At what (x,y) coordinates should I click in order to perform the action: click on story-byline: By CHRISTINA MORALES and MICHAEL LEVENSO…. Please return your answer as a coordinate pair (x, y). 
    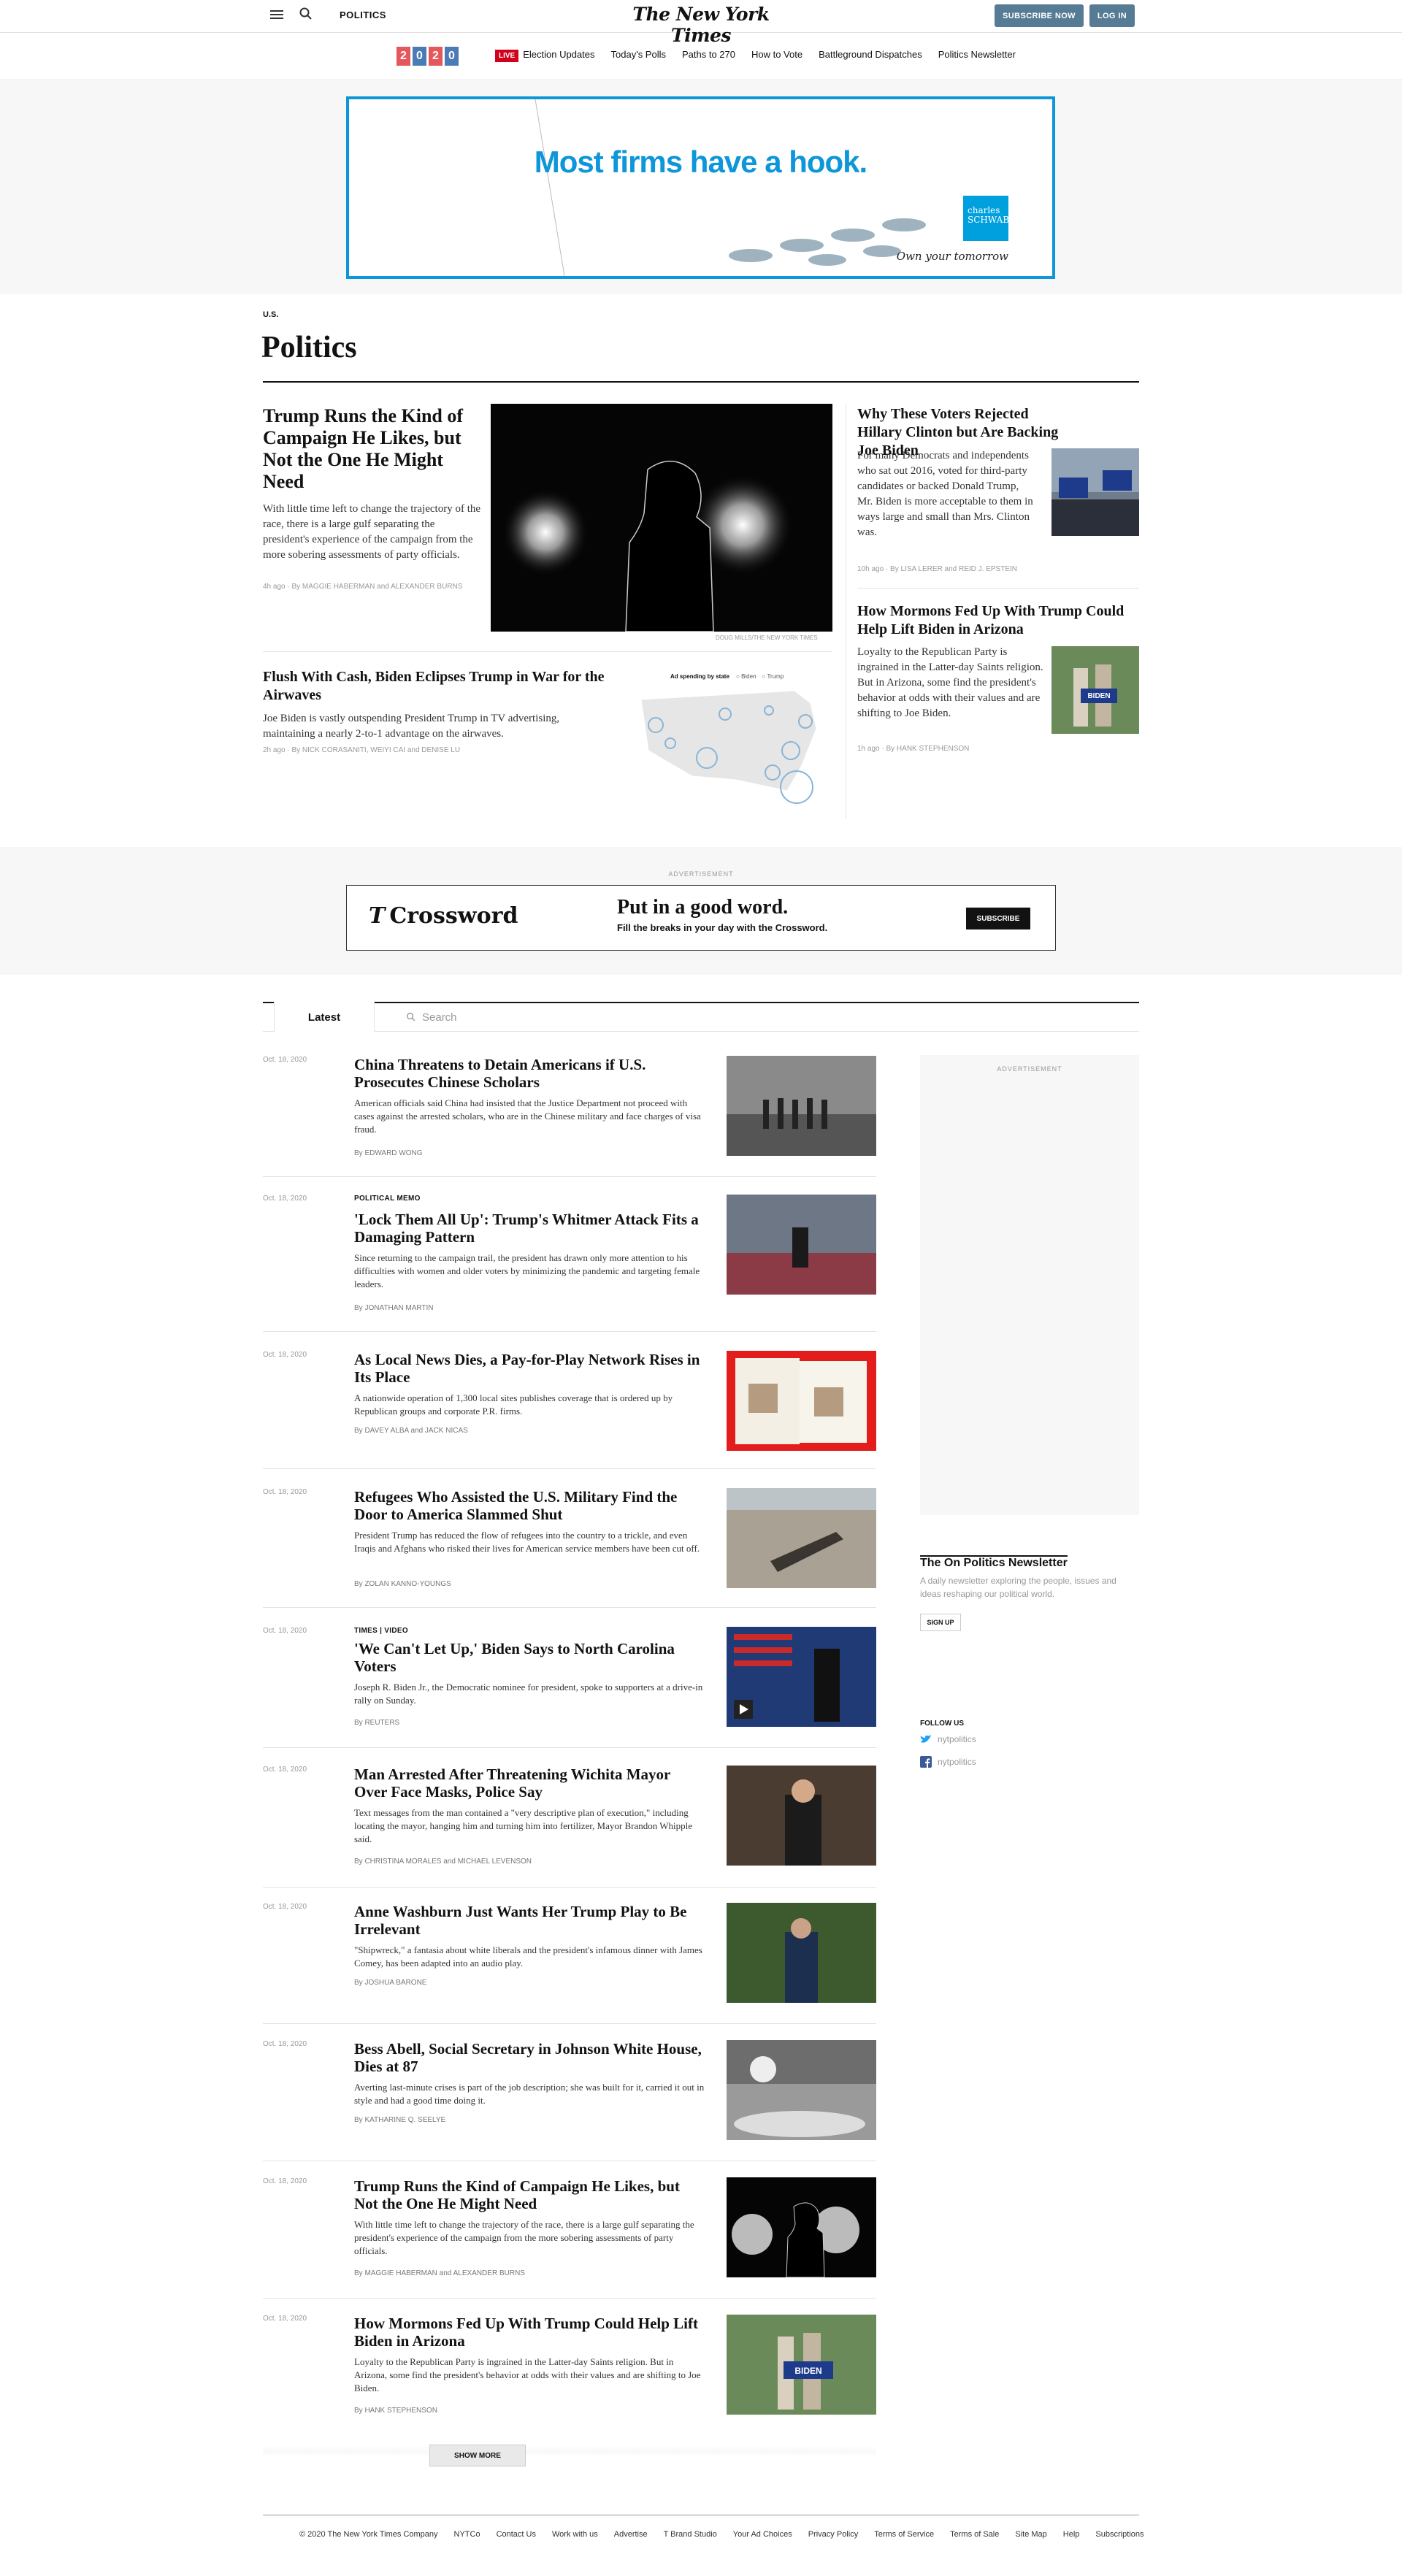
    Looking at the image, I should click on (443, 1862).